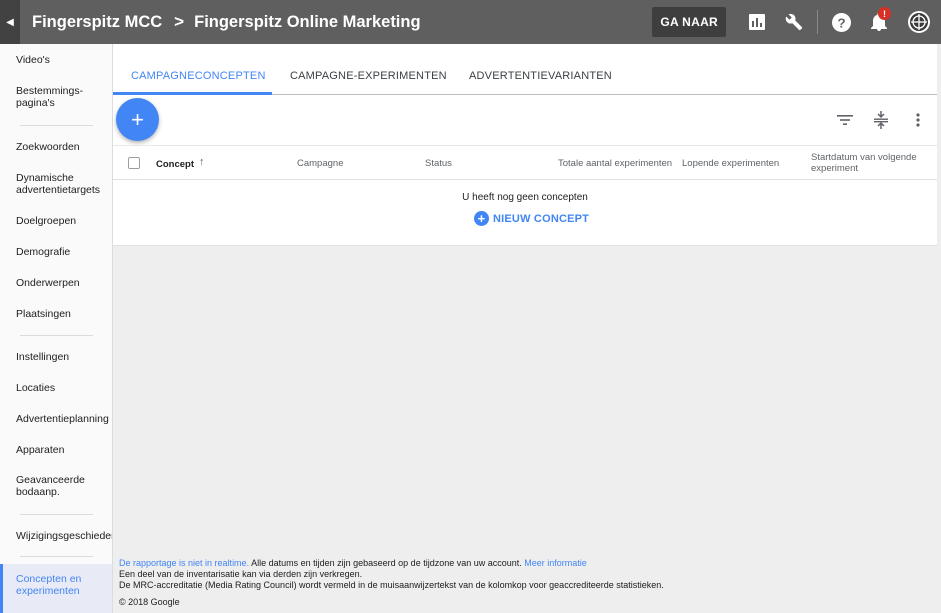 This screenshot has height=613, width=941. Describe the element at coordinates (49, 579) in the screenshot. I see `sidebar-item-label: Concepten en` at that location.